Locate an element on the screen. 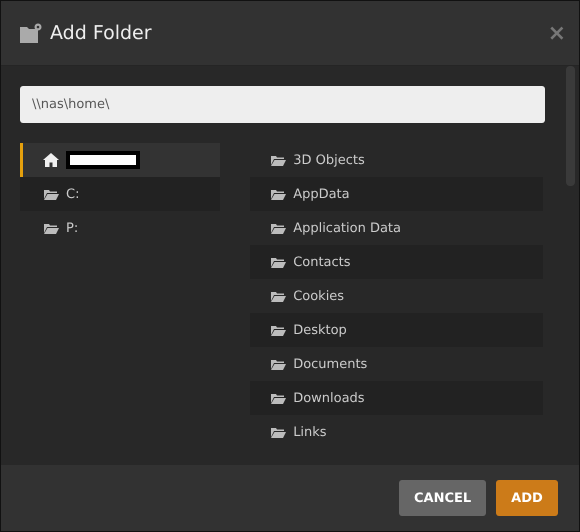 The image size is (580, 532). folder-item: AppData is located at coordinates (396, 194).